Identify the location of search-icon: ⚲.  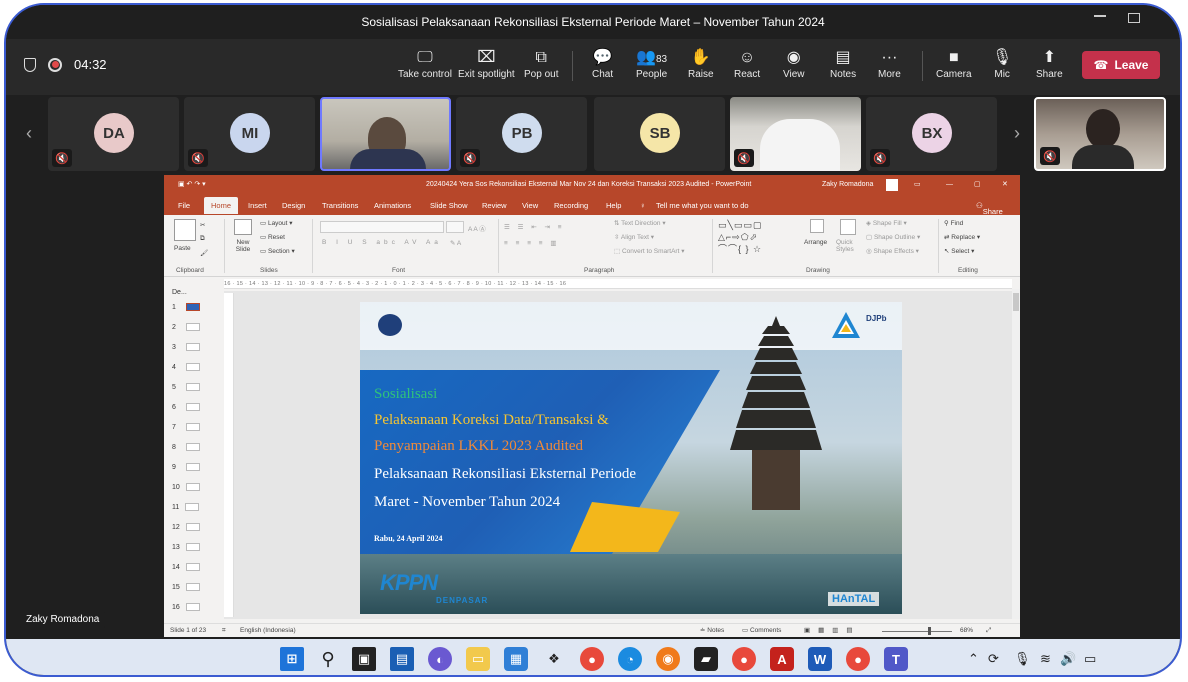
(328, 659).